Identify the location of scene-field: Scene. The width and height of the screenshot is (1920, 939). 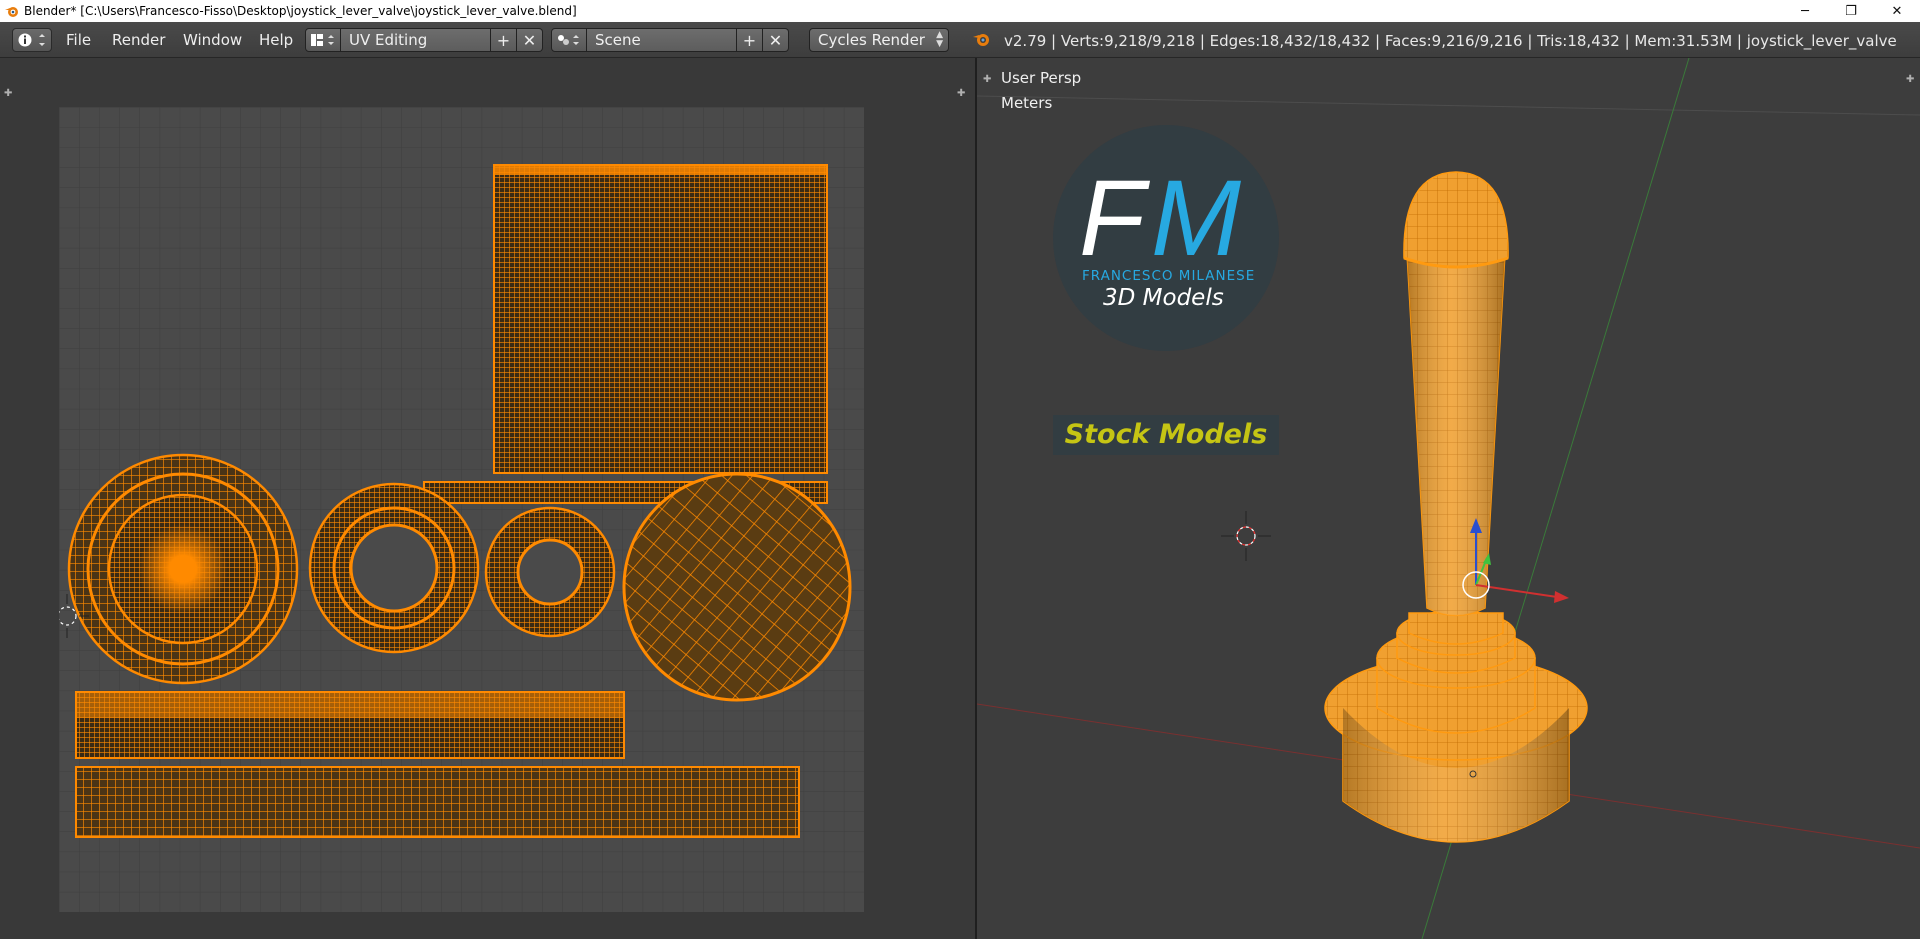
(662, 40).